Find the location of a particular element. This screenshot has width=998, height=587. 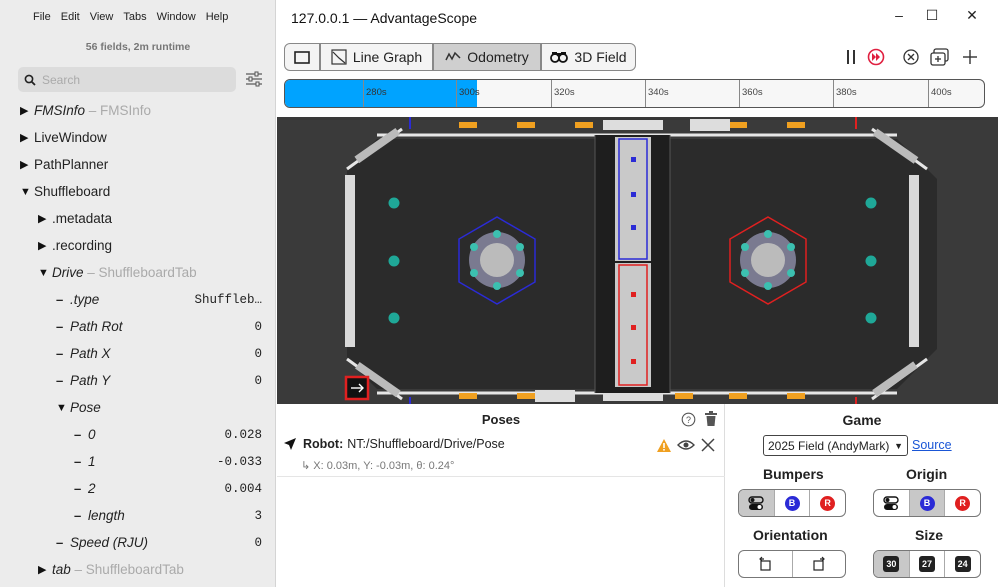

tree-item-pathplanner: ▶ PathPlanner is located at coordinates (138, 164).